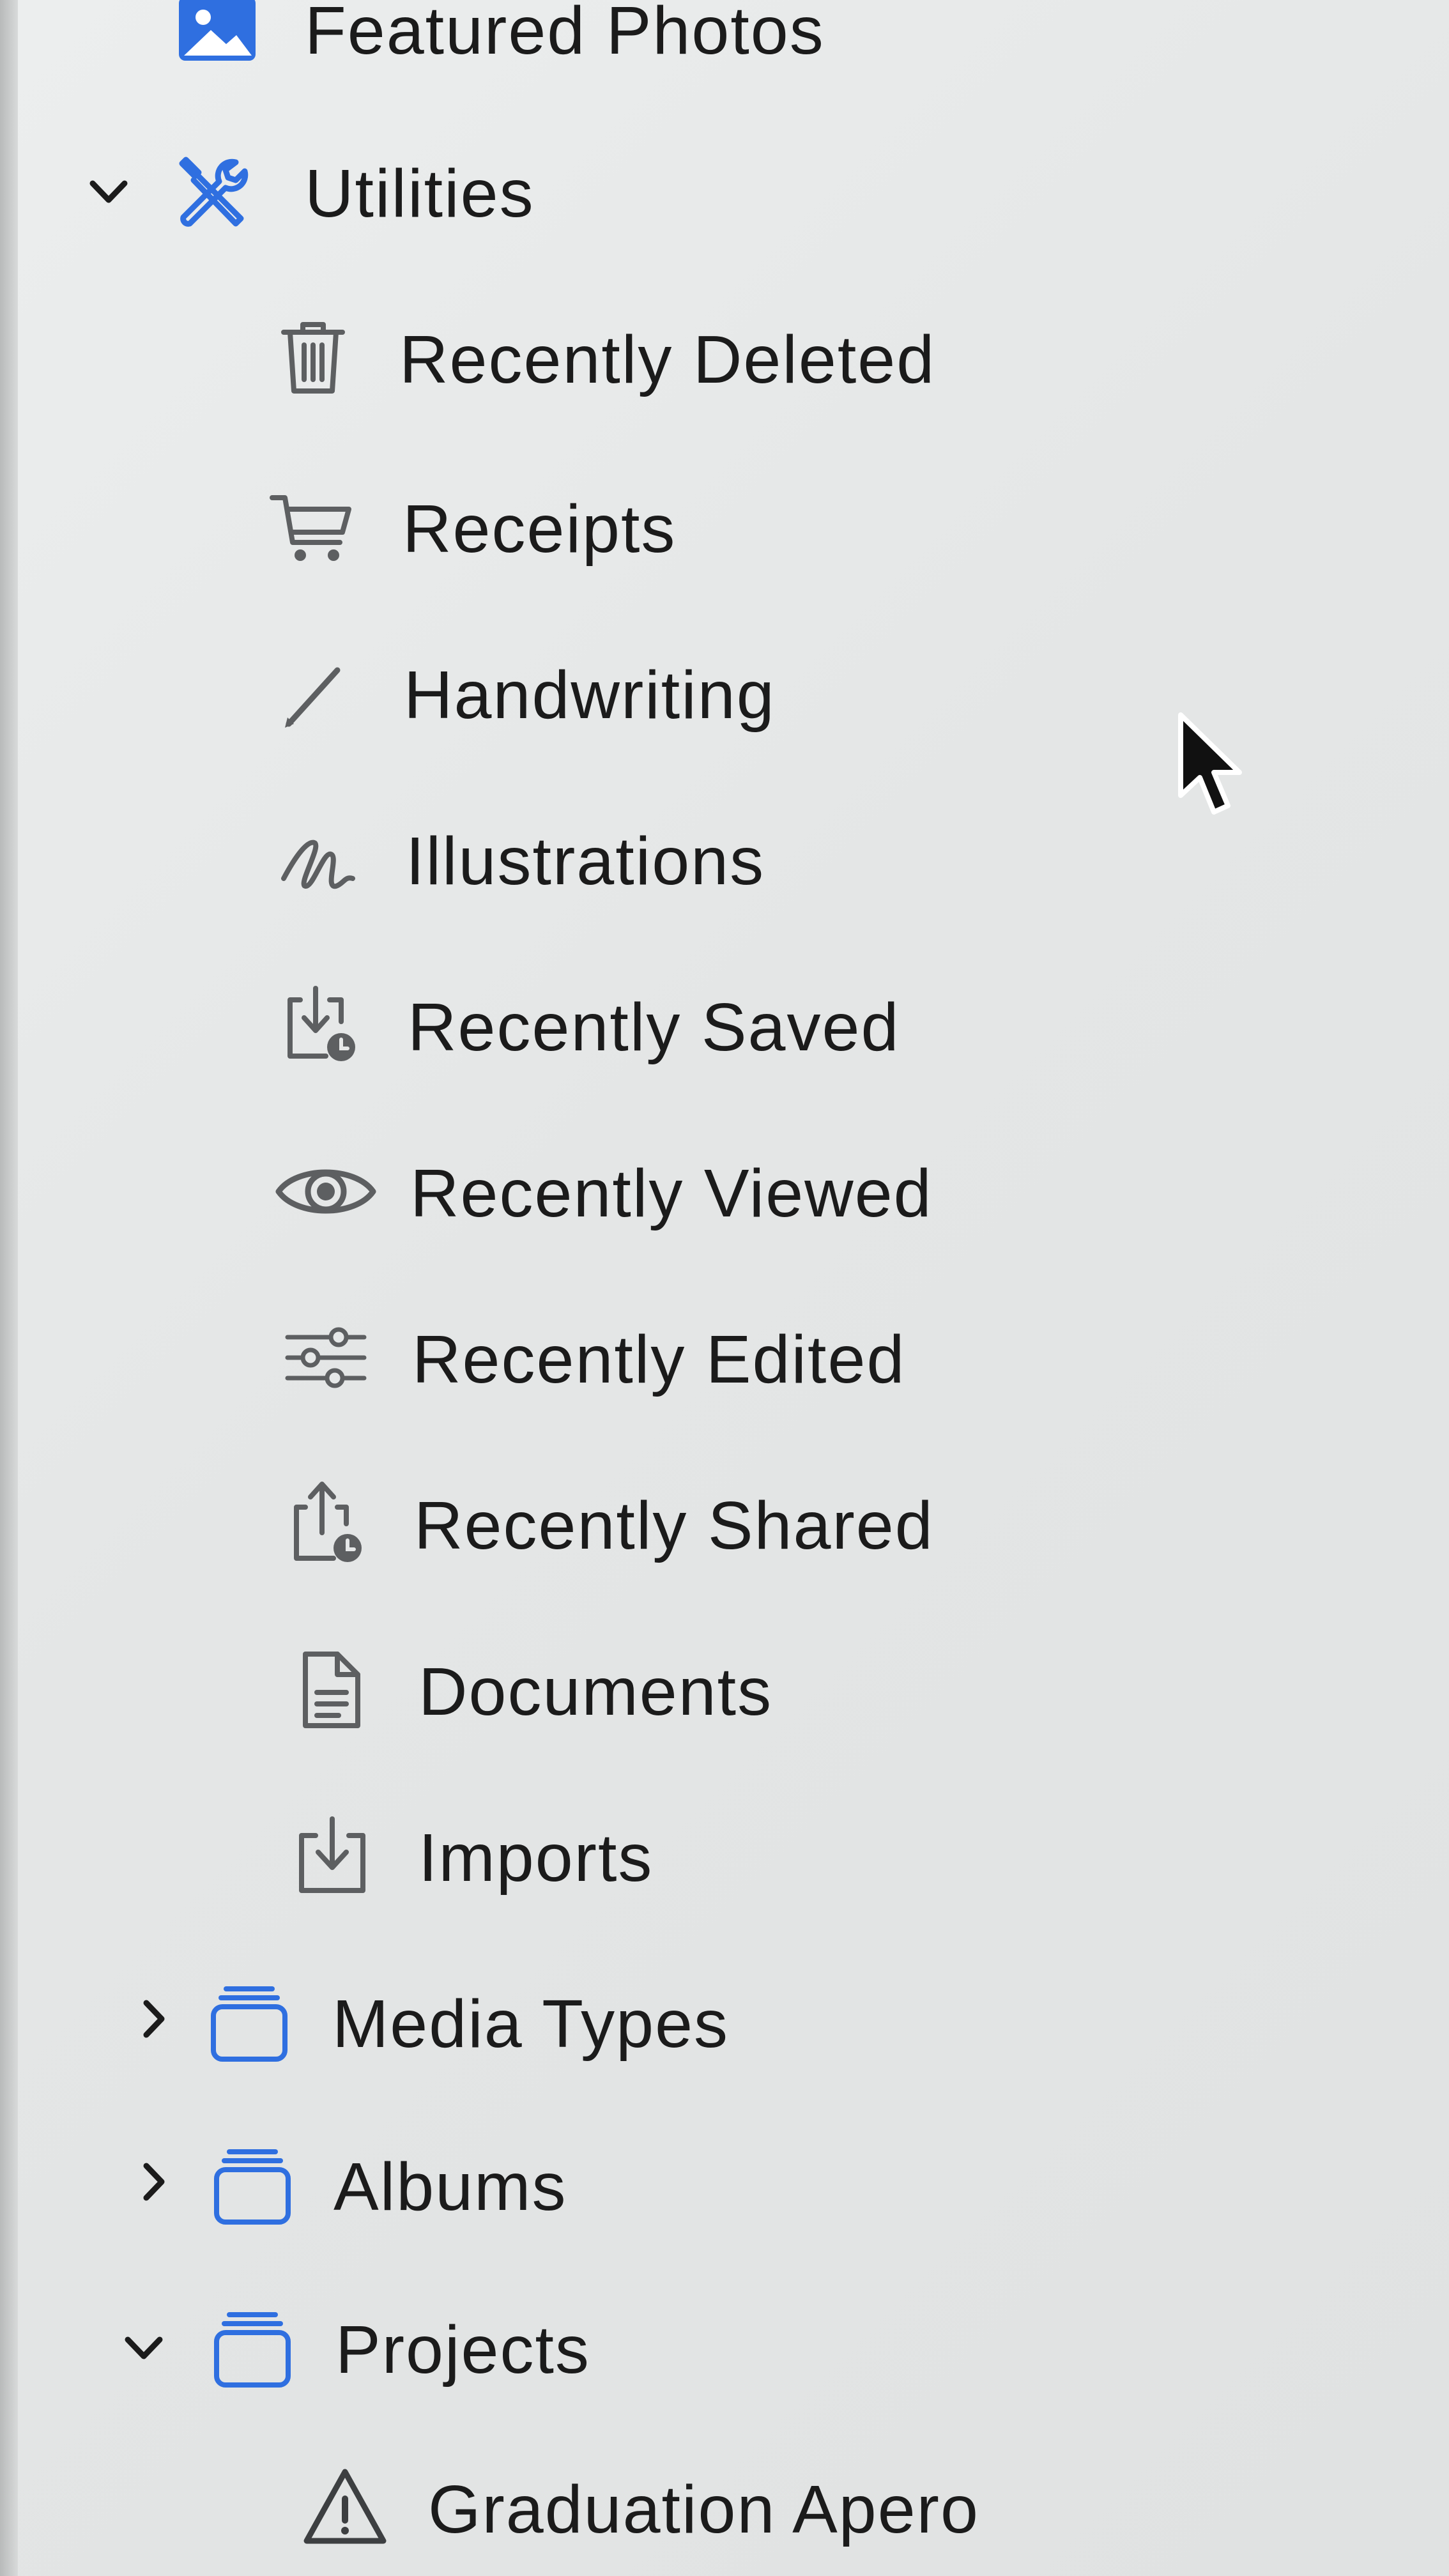 The width and height of the screenshot is (1449, 2576). What do you see at coordinates (590, 695) in the screenshot?
I see `sidebar-item-label: Handwriting` at bounding box center [590, 695].